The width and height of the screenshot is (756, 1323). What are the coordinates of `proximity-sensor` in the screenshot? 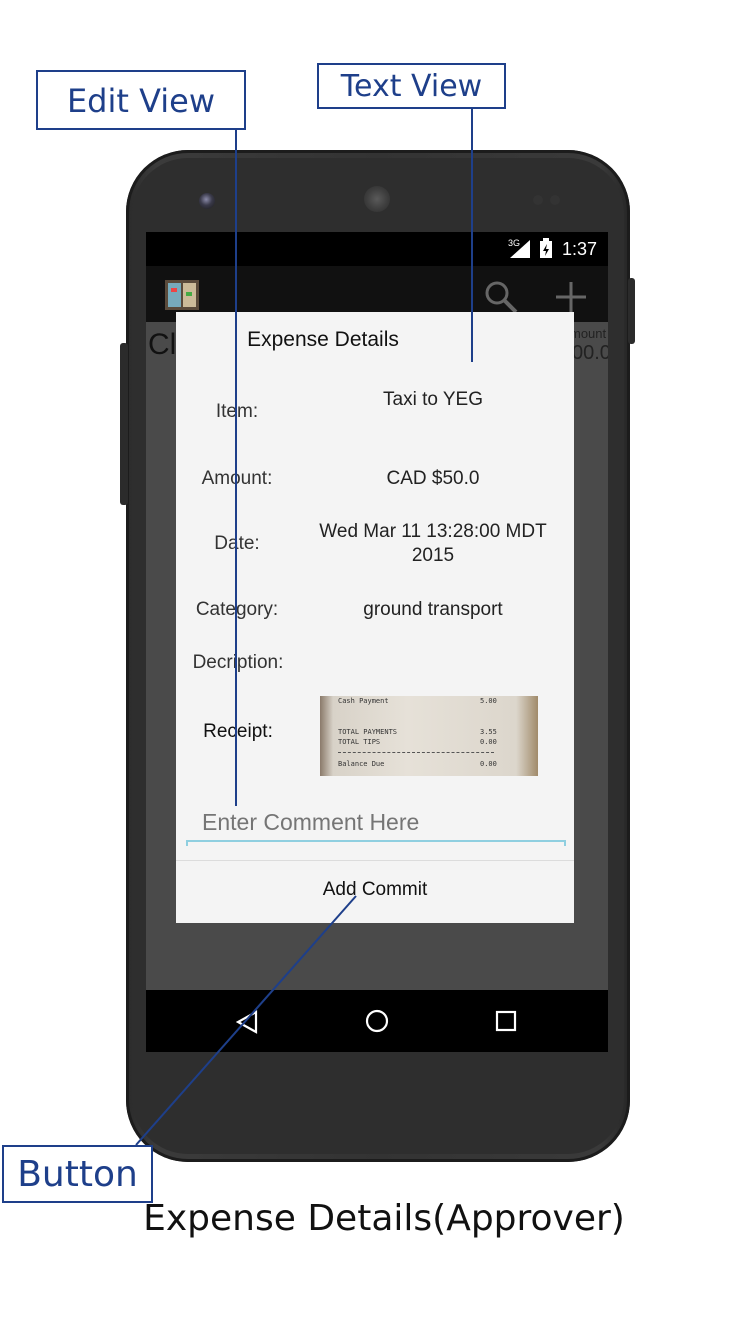 It's located at (538, 200).